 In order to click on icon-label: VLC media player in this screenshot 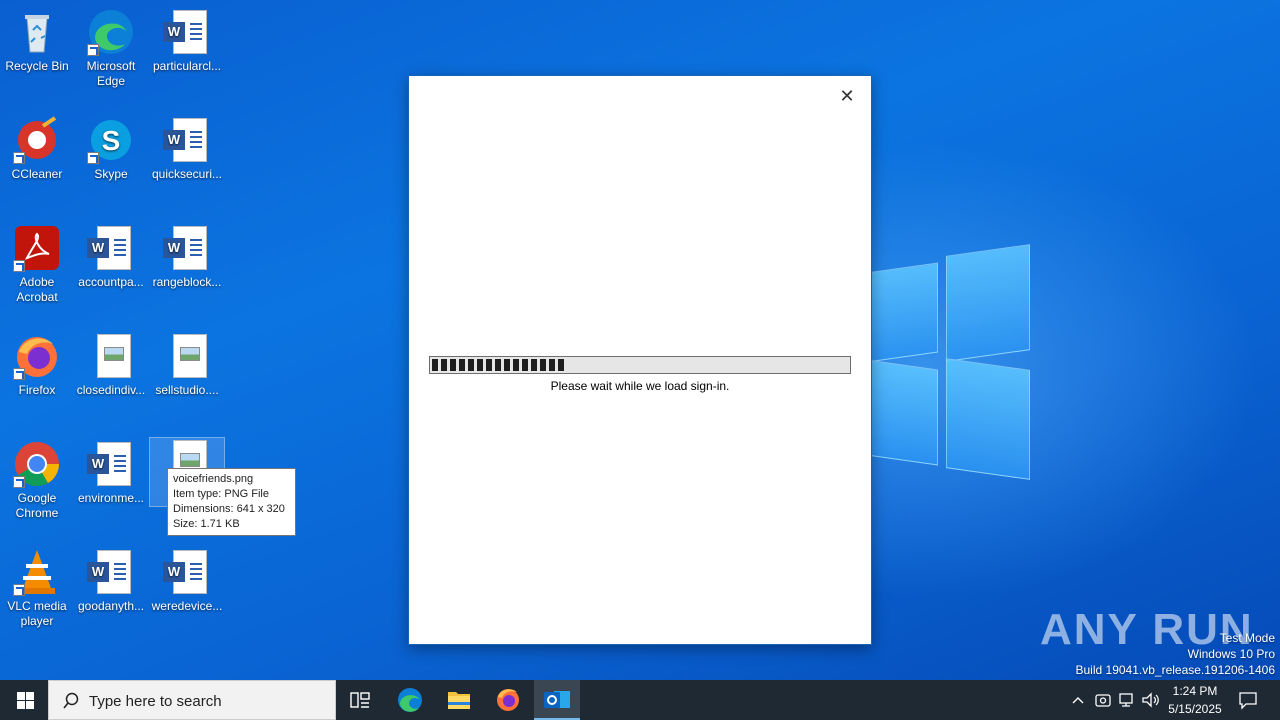, I will do `click(37, 613)`.